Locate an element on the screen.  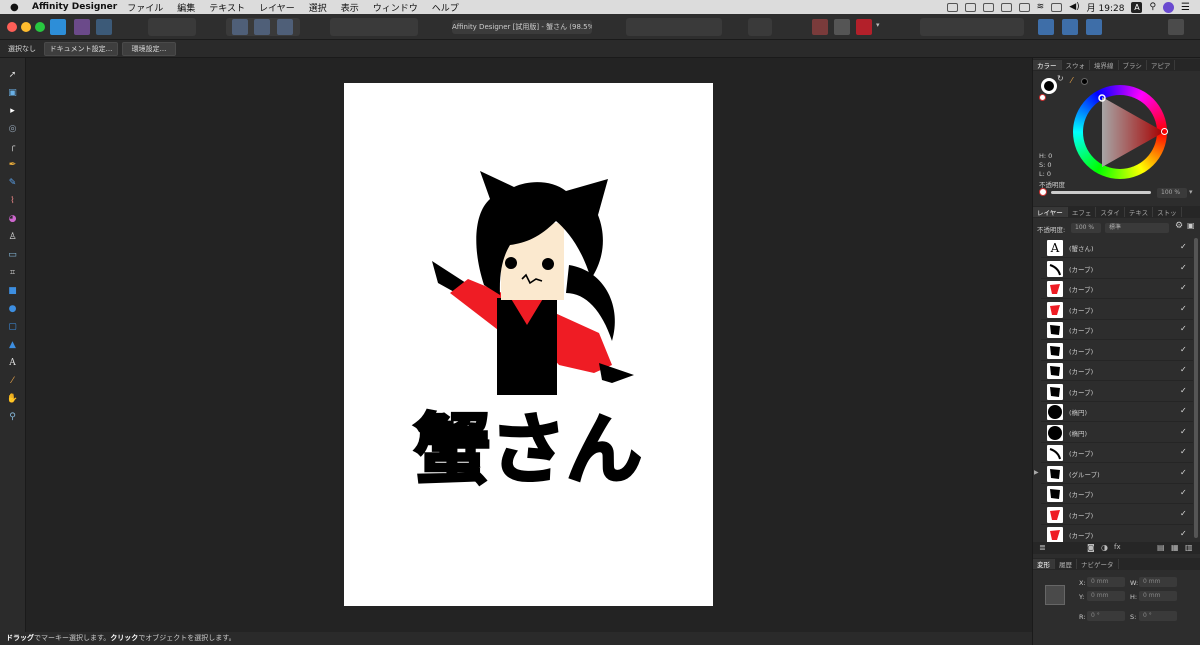
input-source-icon: A is located at coordinates (1137, 7).